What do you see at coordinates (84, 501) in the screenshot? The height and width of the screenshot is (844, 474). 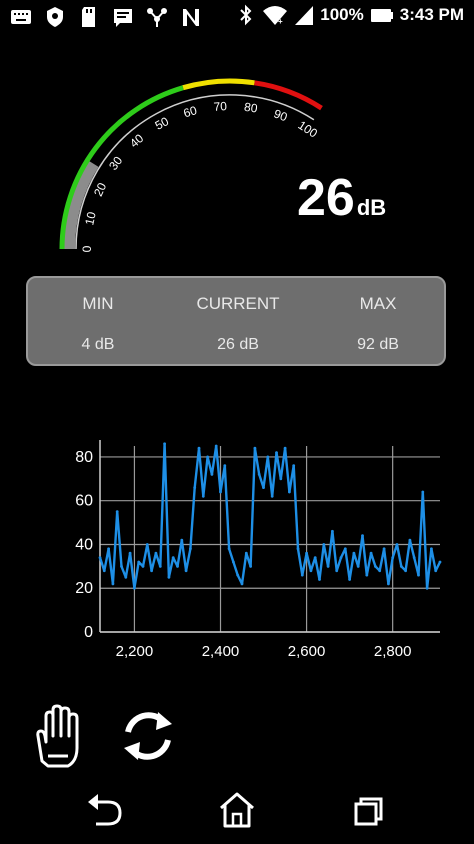 I see `chart-y-tick-label: 60` at bounding box center [84, 501].